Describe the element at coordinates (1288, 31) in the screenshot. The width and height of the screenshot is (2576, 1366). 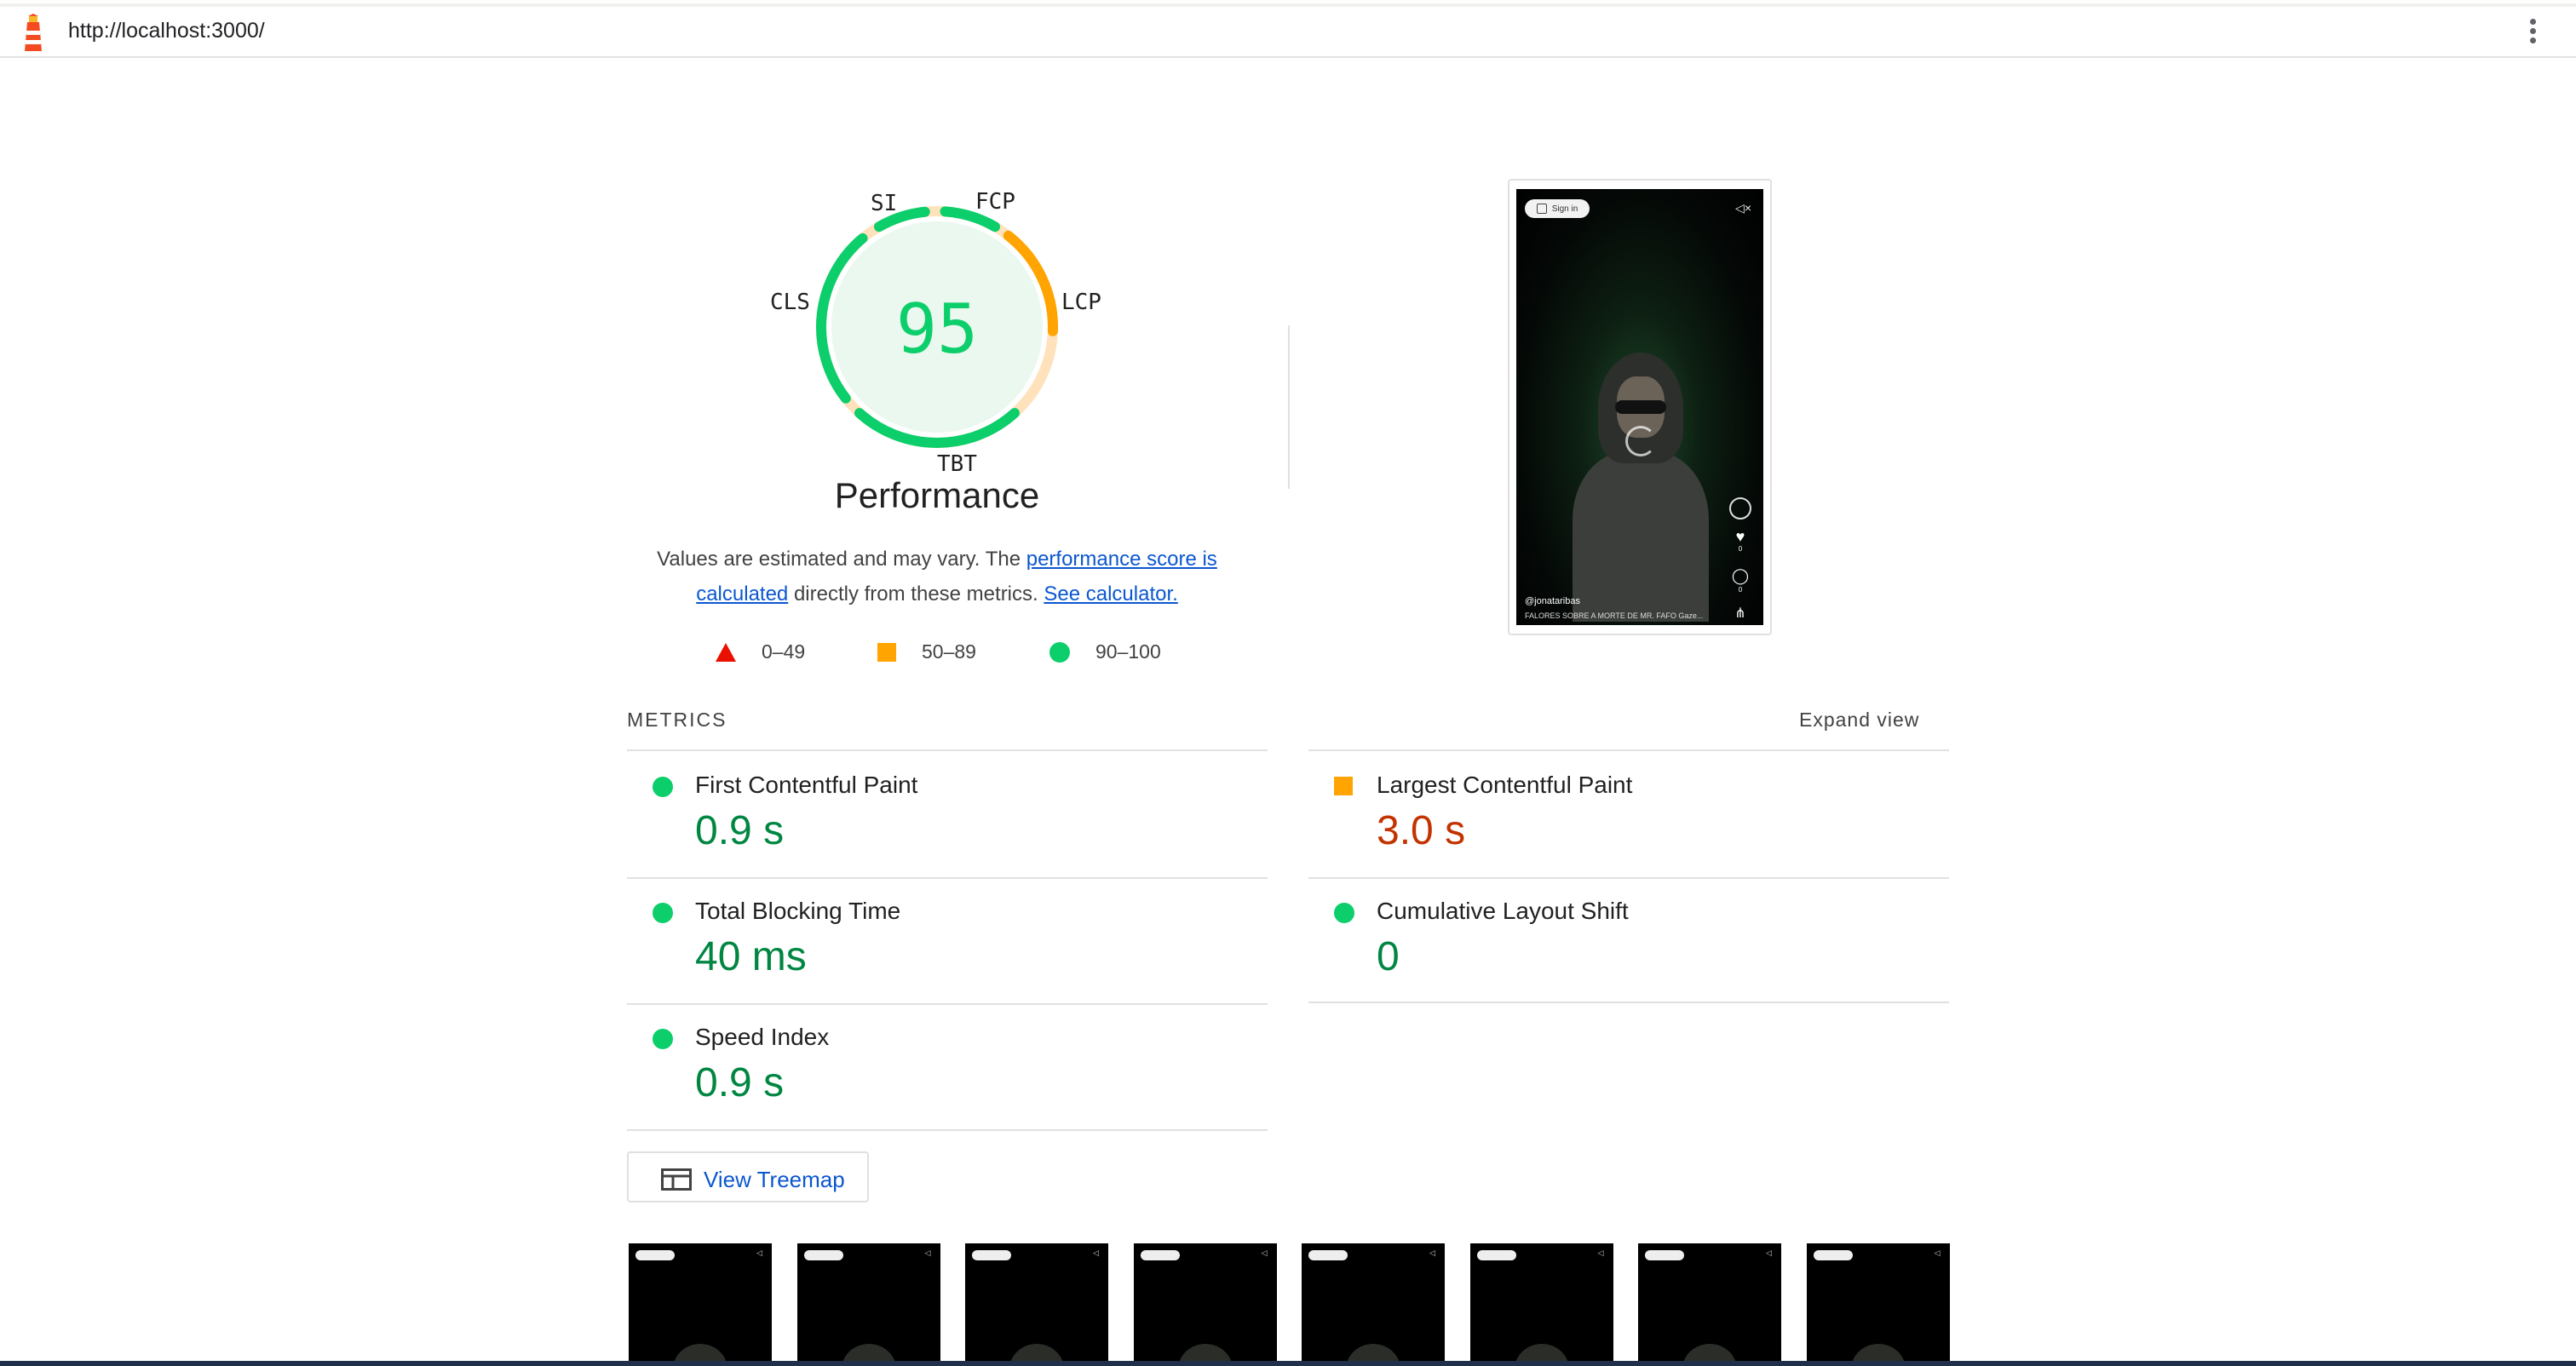
I see `report-topbar: http://localhost:3000/` at that location.